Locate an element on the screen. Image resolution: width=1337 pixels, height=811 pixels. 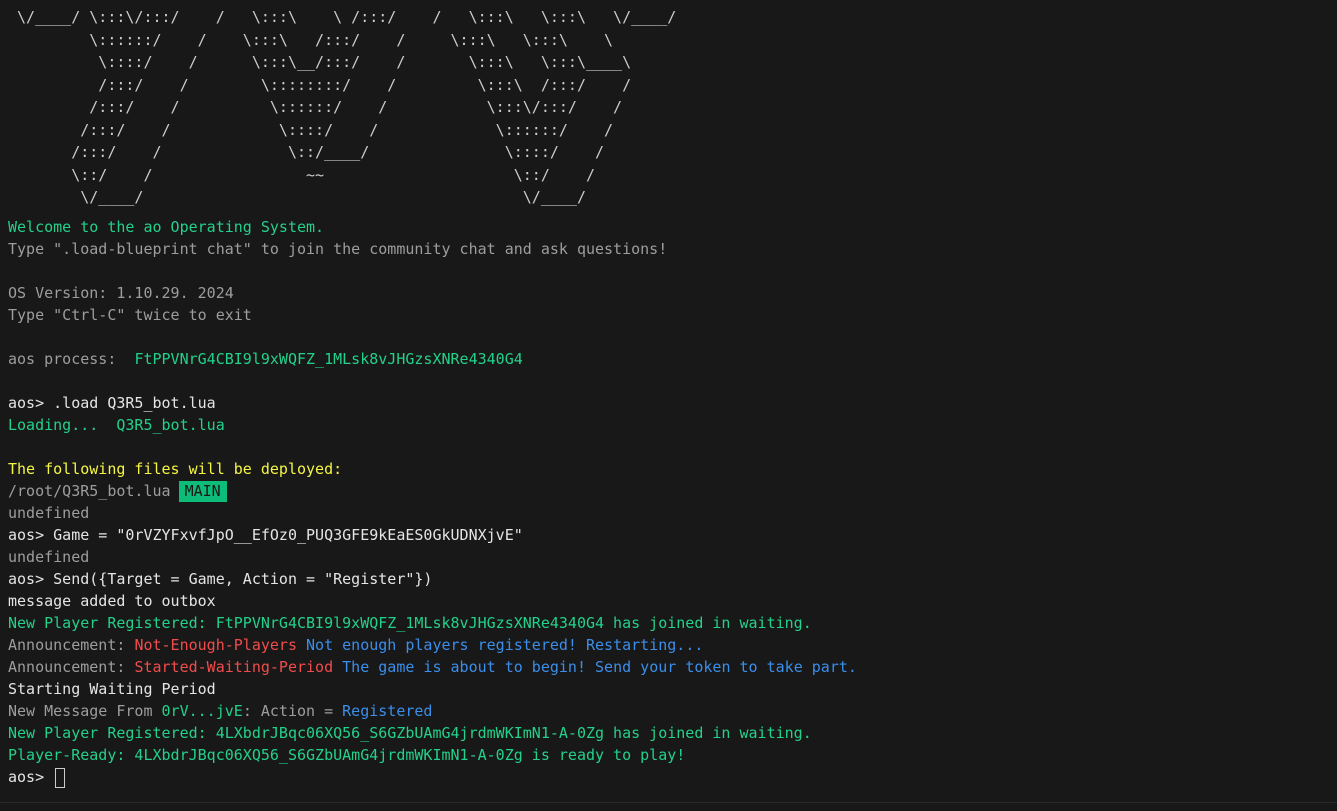
outbox-line: message added to outbox is located at coordinates (112, 601).